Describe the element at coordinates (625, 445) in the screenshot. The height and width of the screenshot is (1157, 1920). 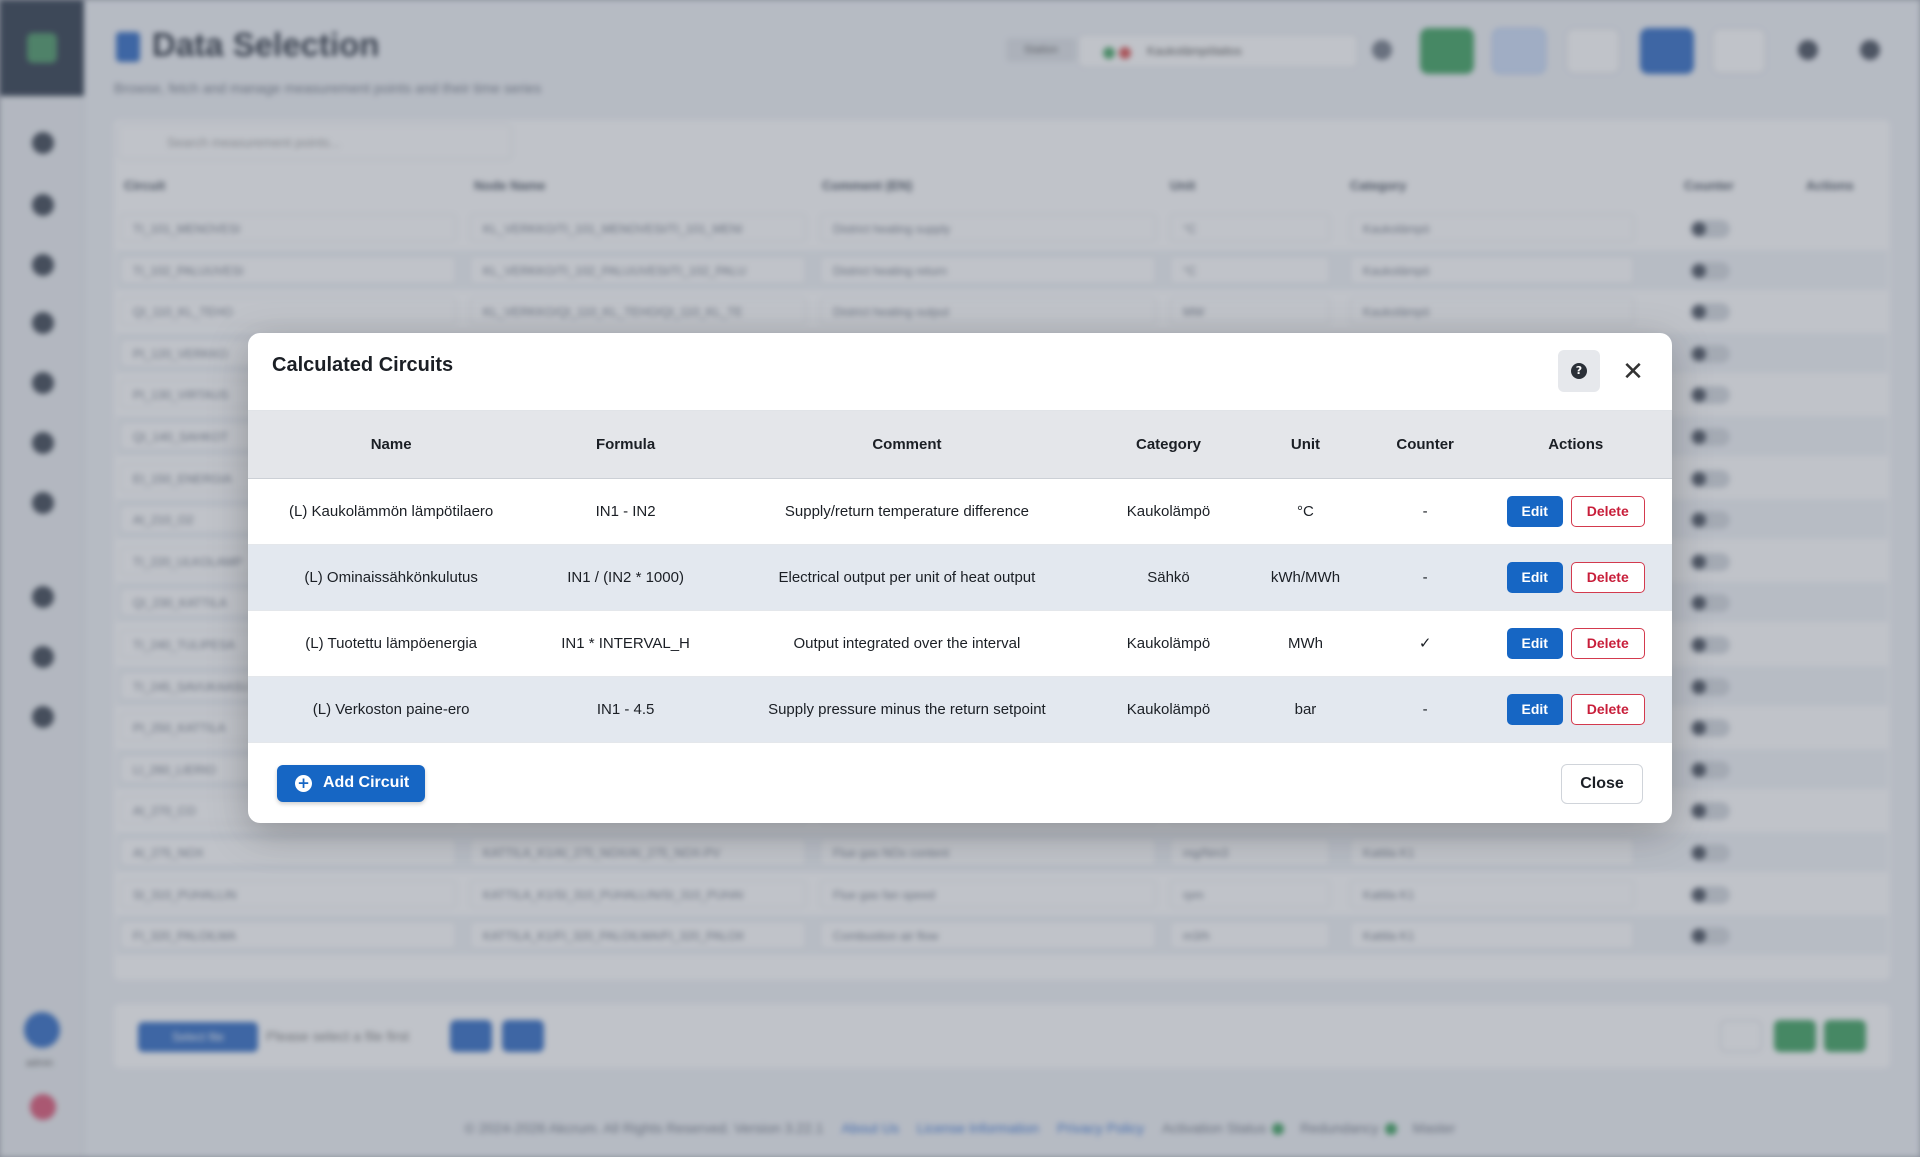
I see `header-formula: Formula` at that location.